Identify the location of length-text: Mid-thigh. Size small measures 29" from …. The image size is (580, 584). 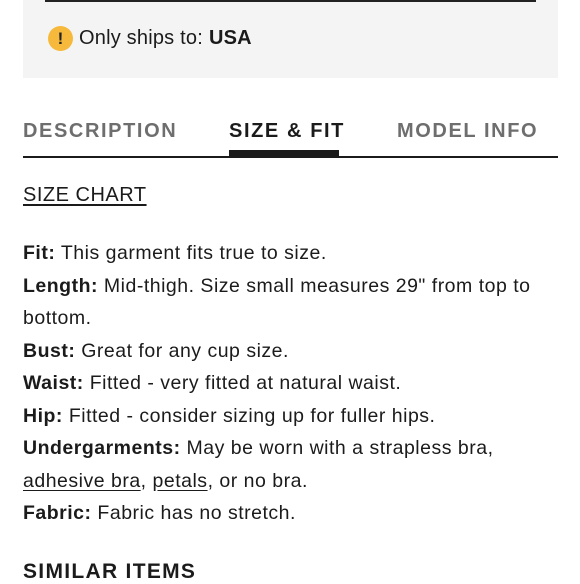
(277, 302).